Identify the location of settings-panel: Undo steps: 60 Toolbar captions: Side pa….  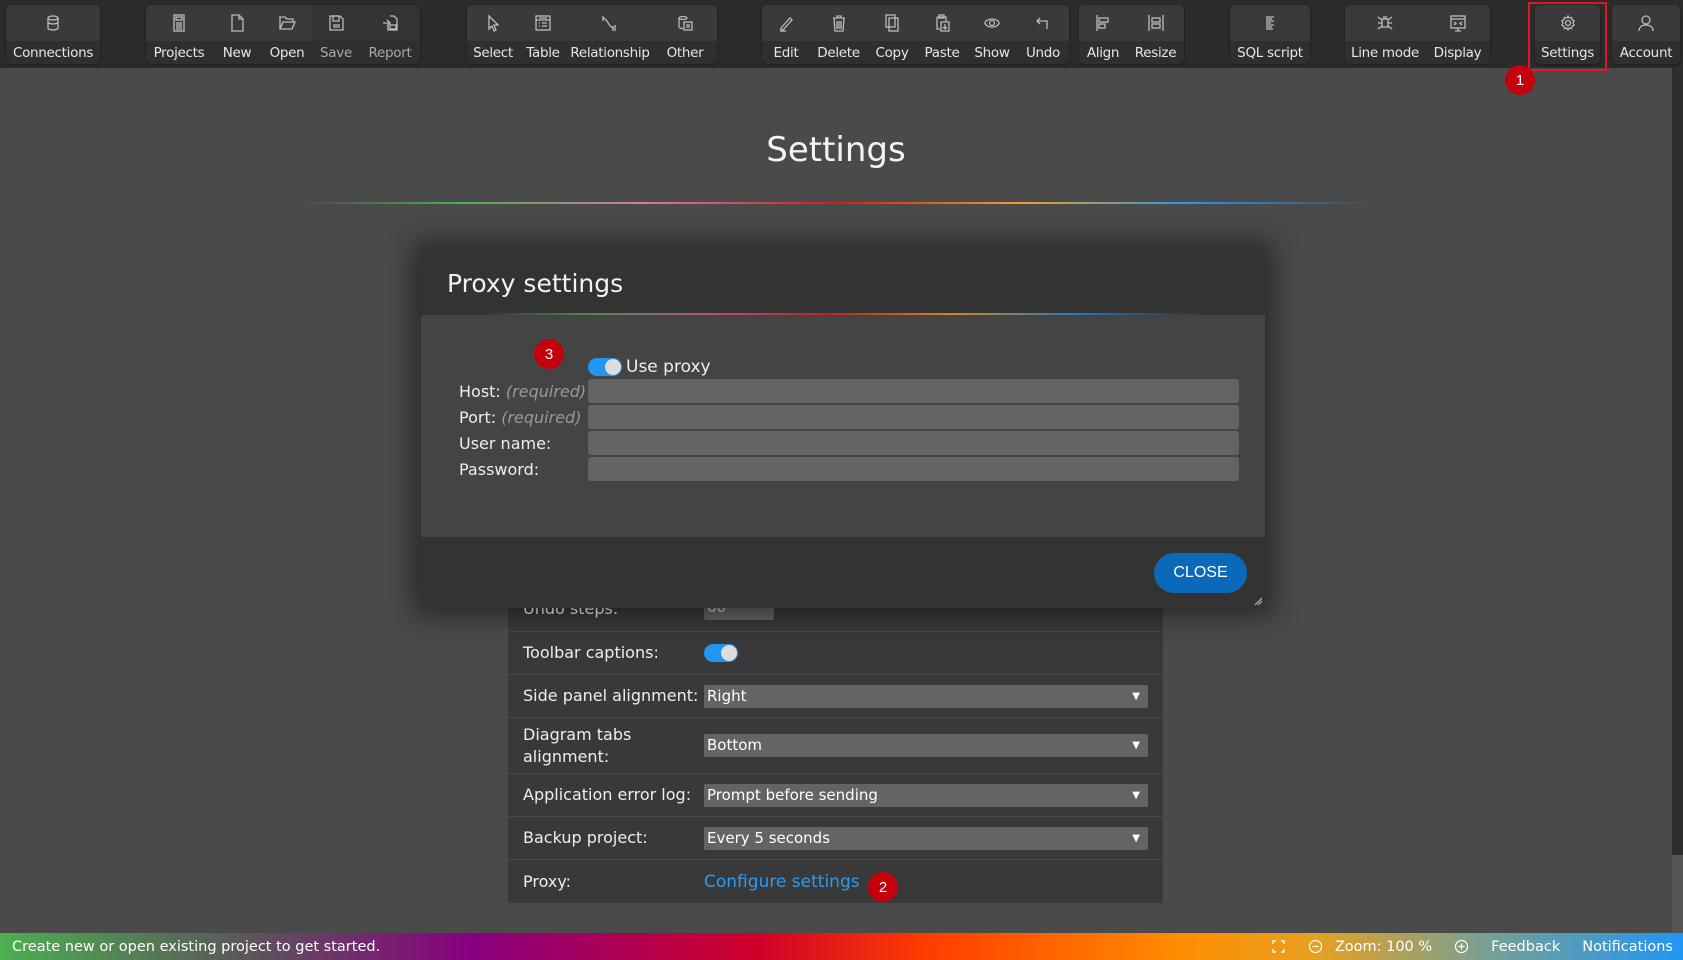
(835, 746).